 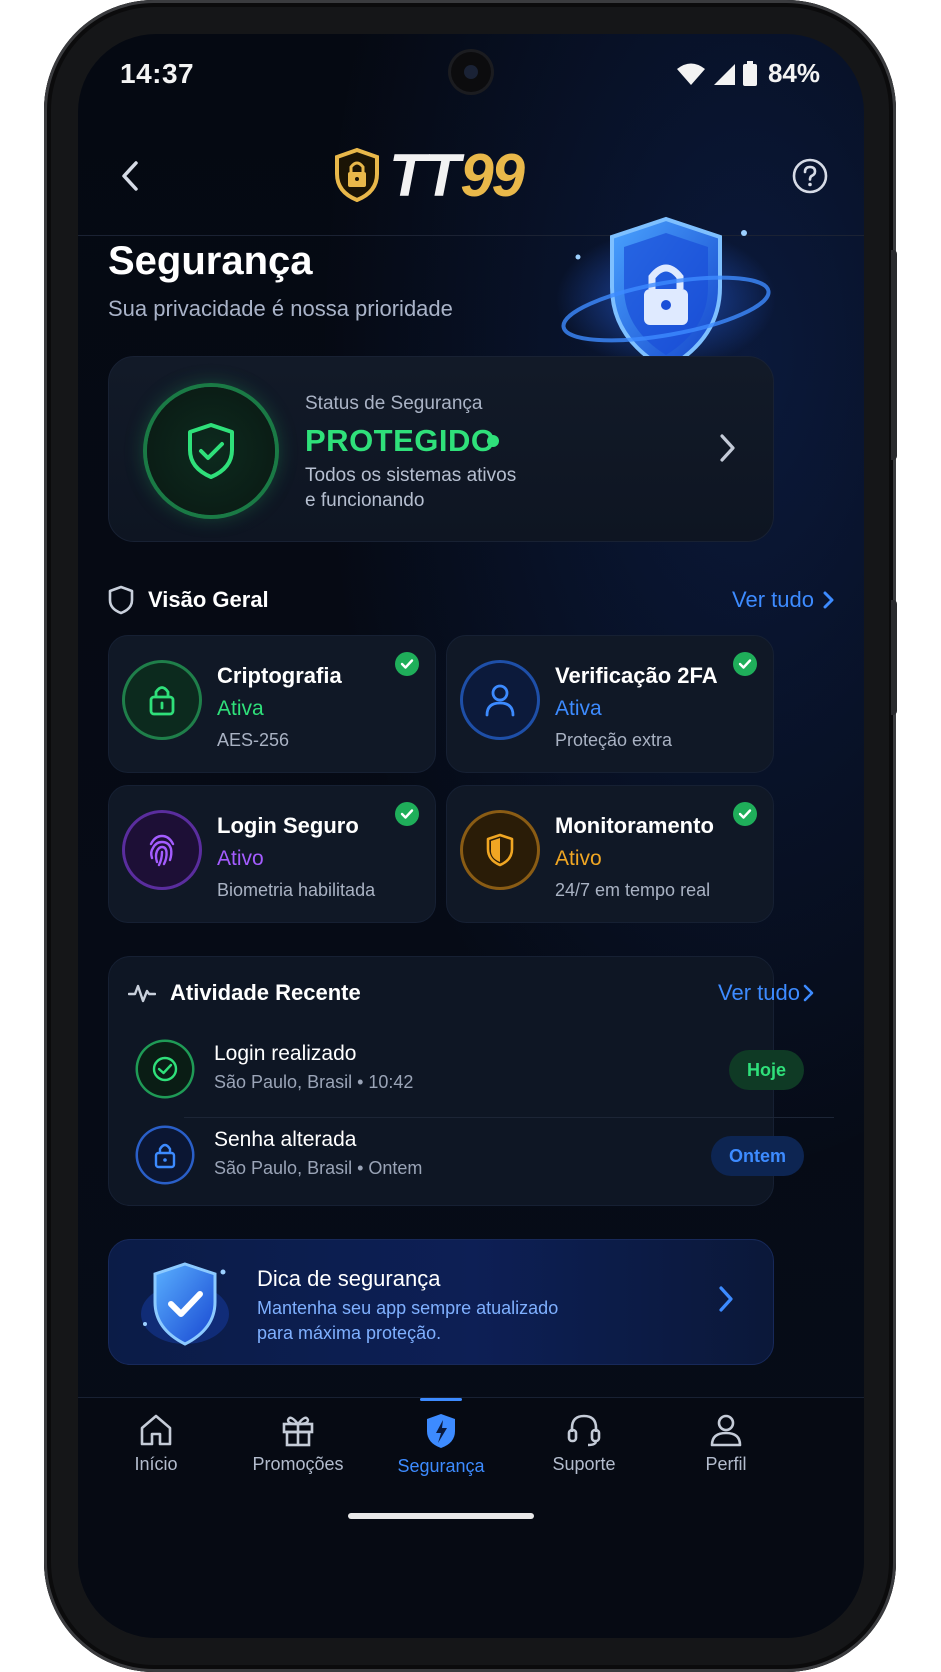 I want to click on page-title: Segurança, so click(x=210, y=261).